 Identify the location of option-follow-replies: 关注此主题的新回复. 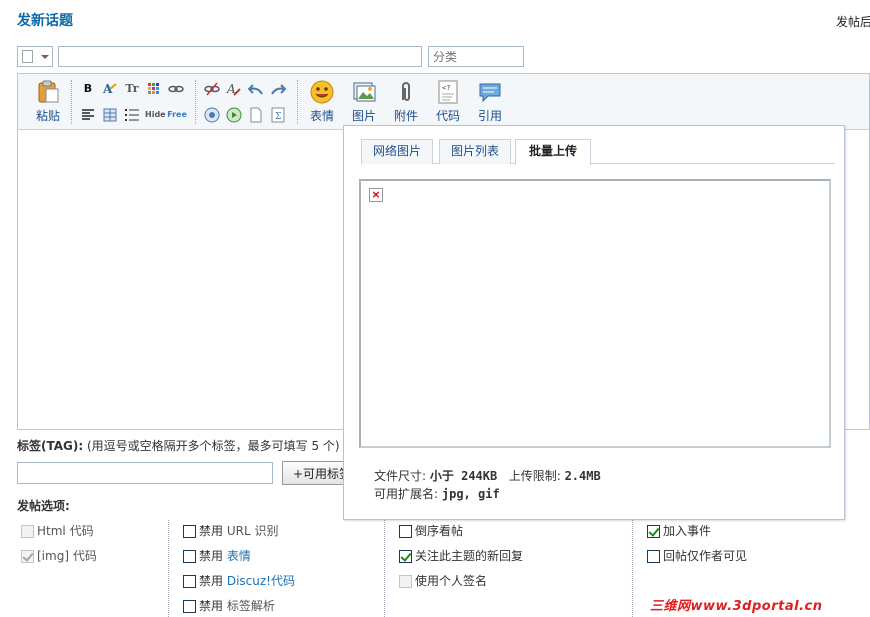
(461, 555).